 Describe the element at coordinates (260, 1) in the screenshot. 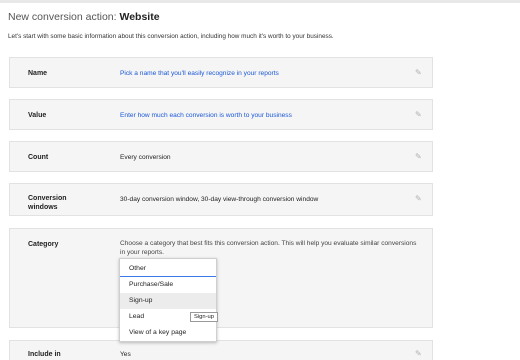

I see `top-divider` at that location.